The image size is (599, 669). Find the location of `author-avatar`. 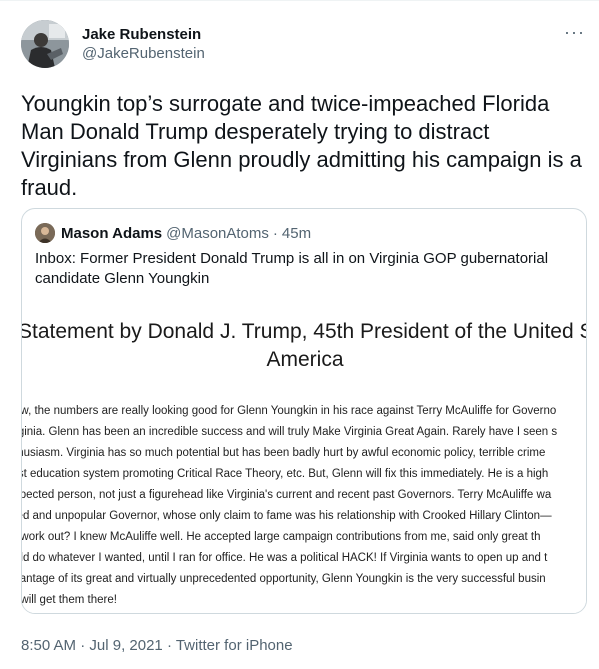

author-avatar is located at coordinates (45, 44).